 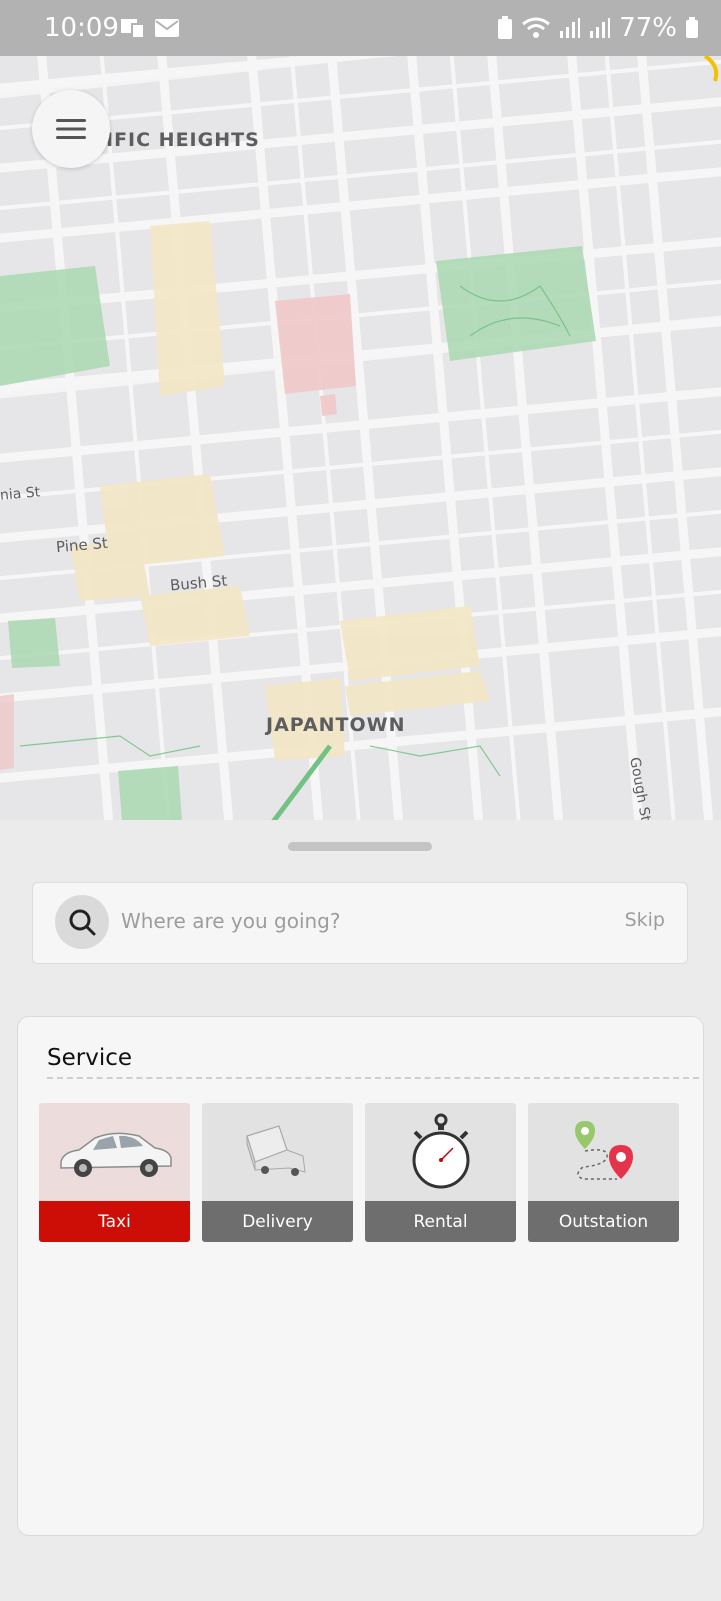 What do you see at coordinates (603, 1152) in the screenshot?
I see `route-pins-icon` at bounding box center [603, 1152].